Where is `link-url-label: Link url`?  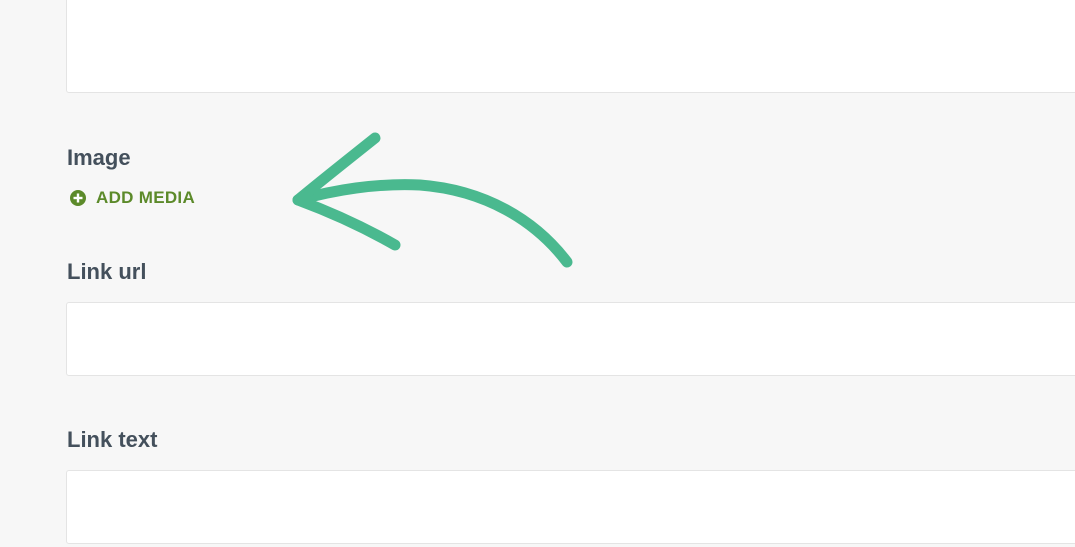
link-url-label: Link url is located at coordinates (107, 271).